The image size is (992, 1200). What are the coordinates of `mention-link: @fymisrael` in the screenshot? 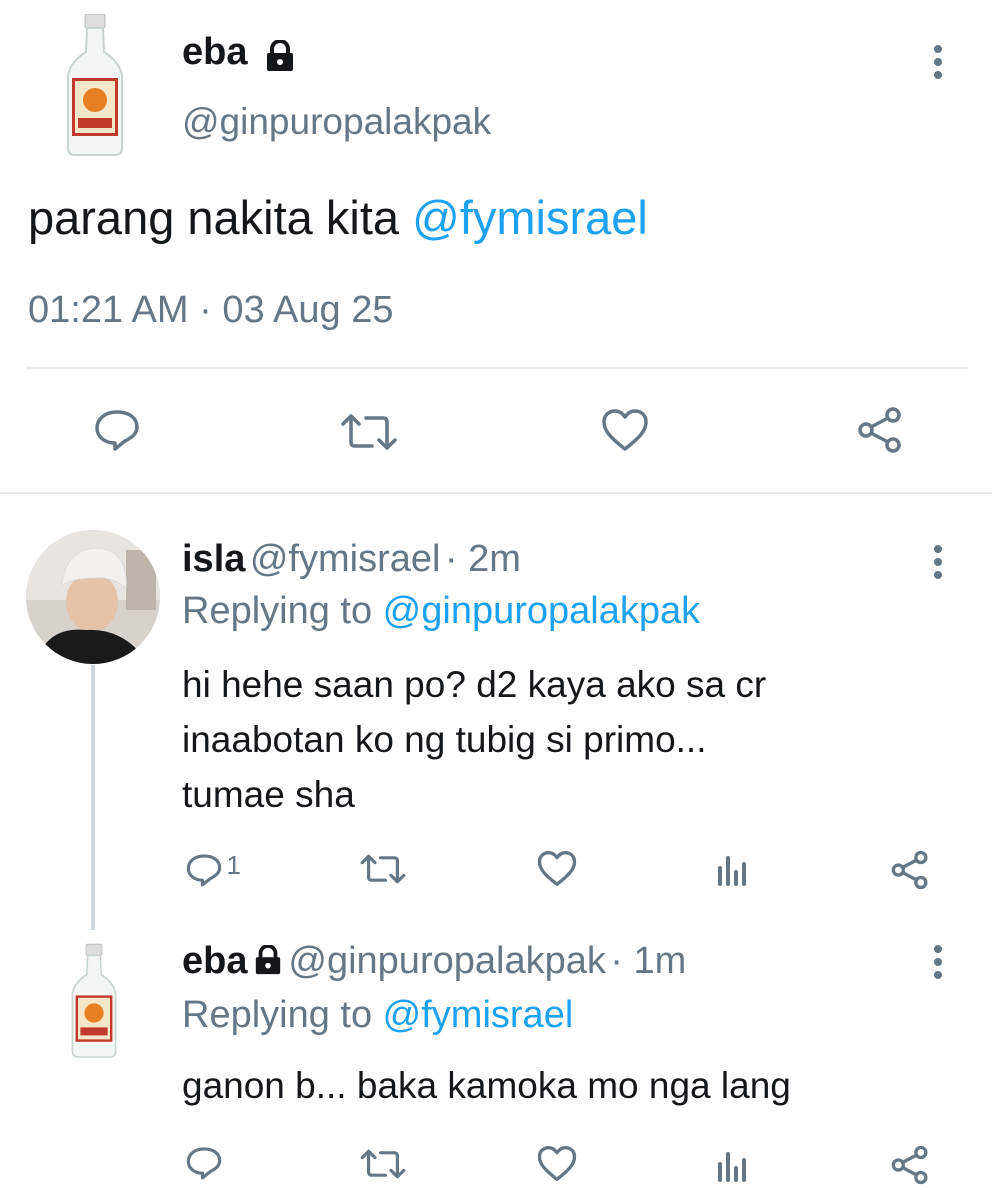 It's located at (530, 217).